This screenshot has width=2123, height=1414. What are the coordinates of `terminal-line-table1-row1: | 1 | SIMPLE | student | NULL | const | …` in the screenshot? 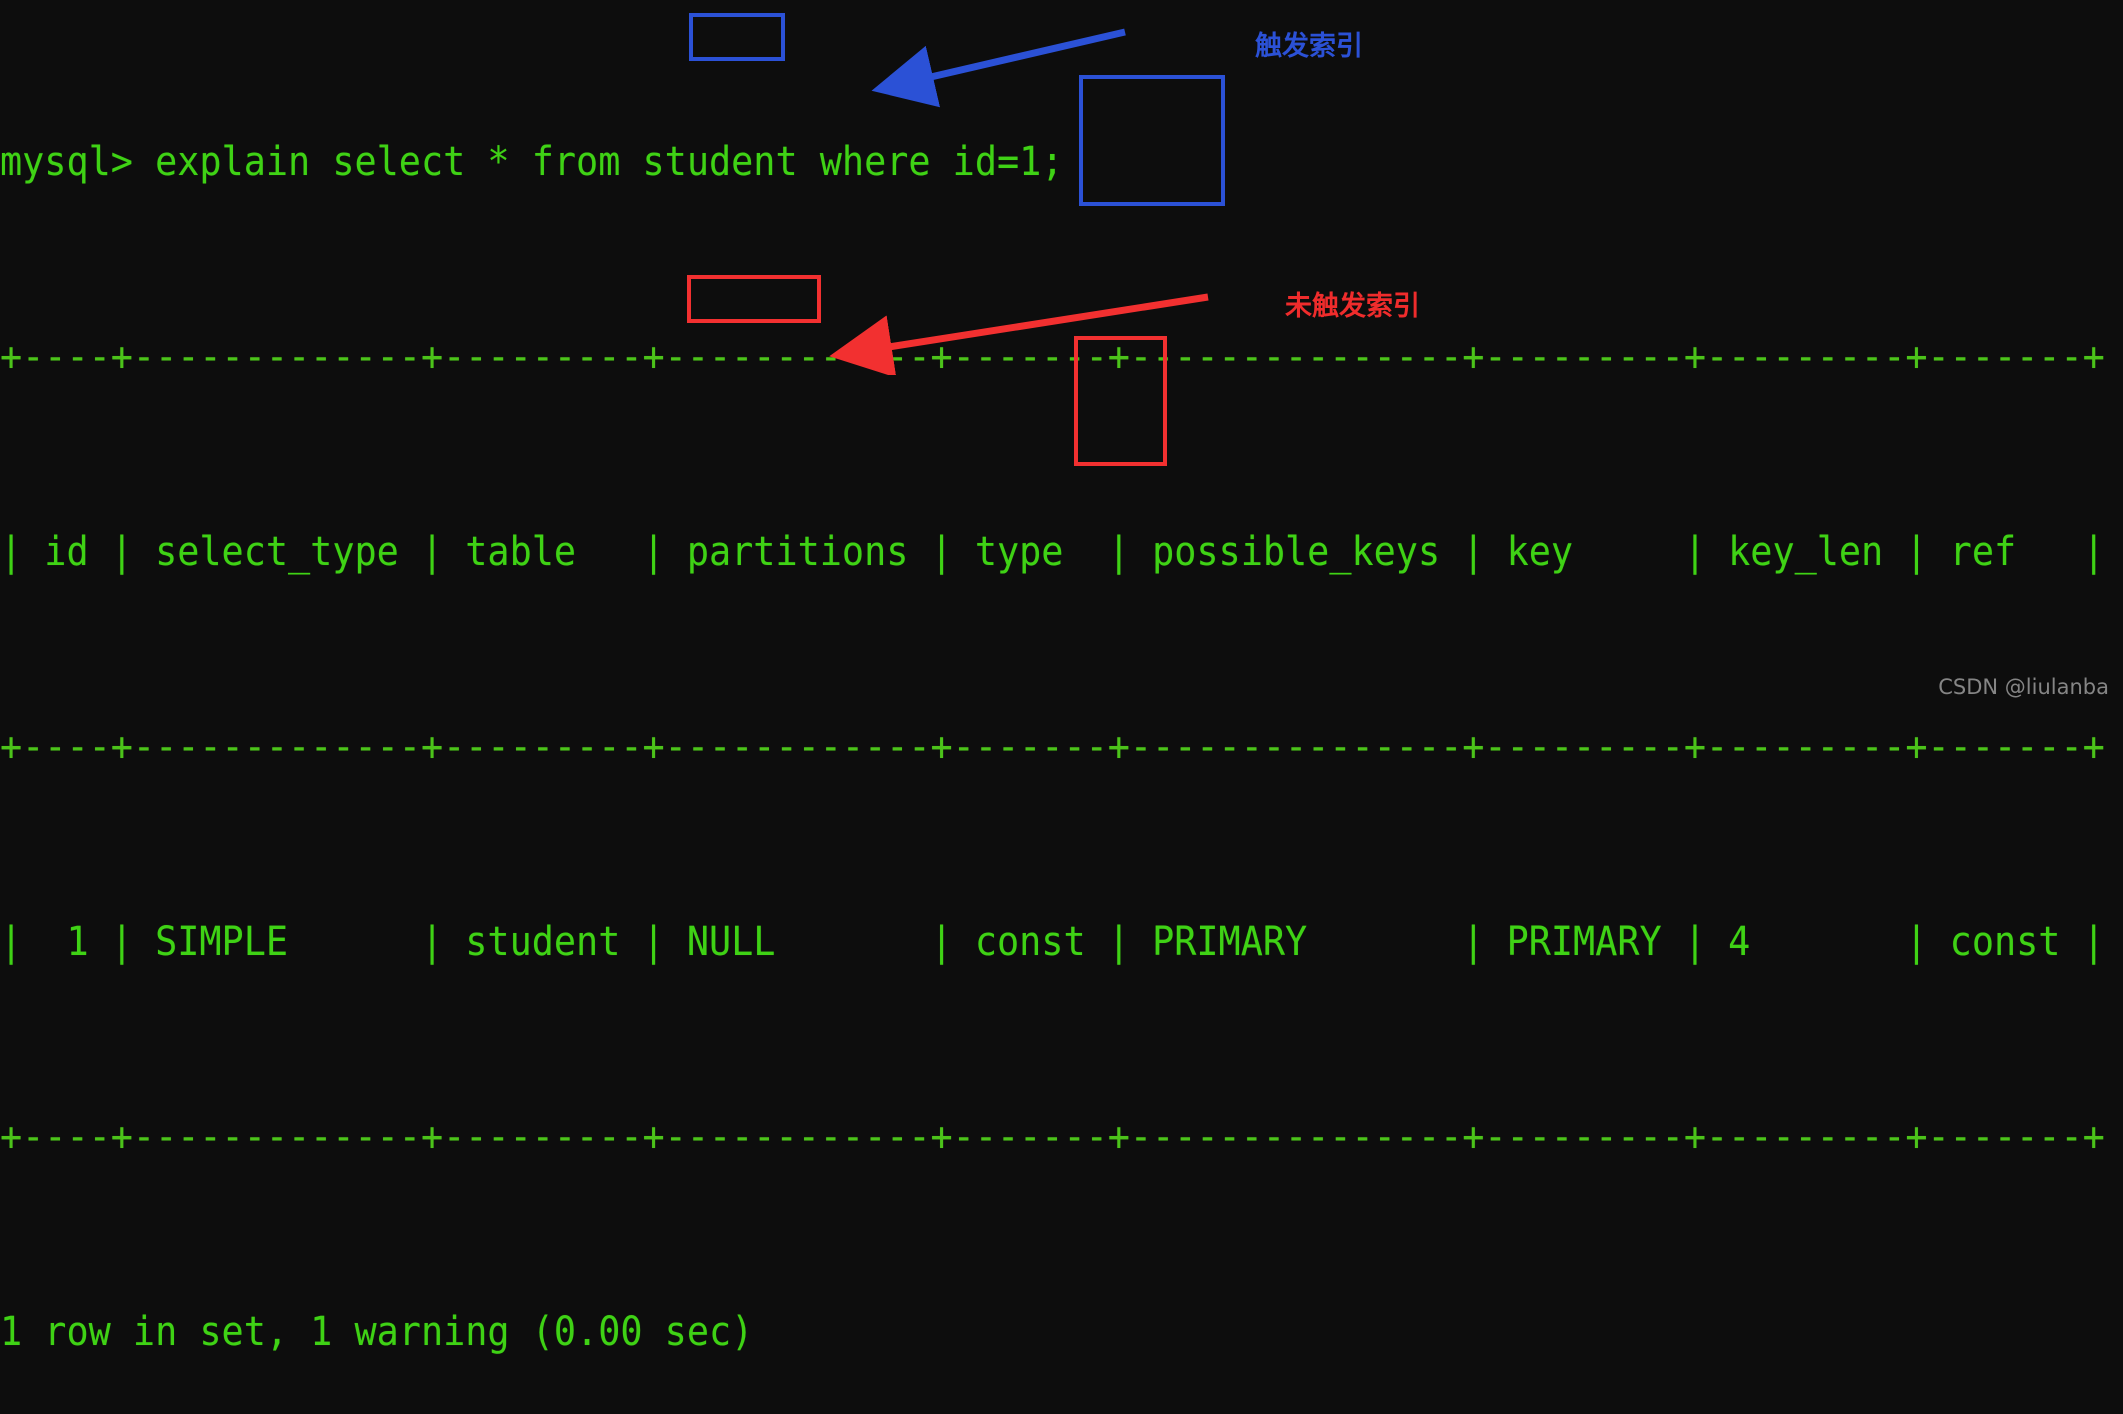 It's located at (1052, 942).